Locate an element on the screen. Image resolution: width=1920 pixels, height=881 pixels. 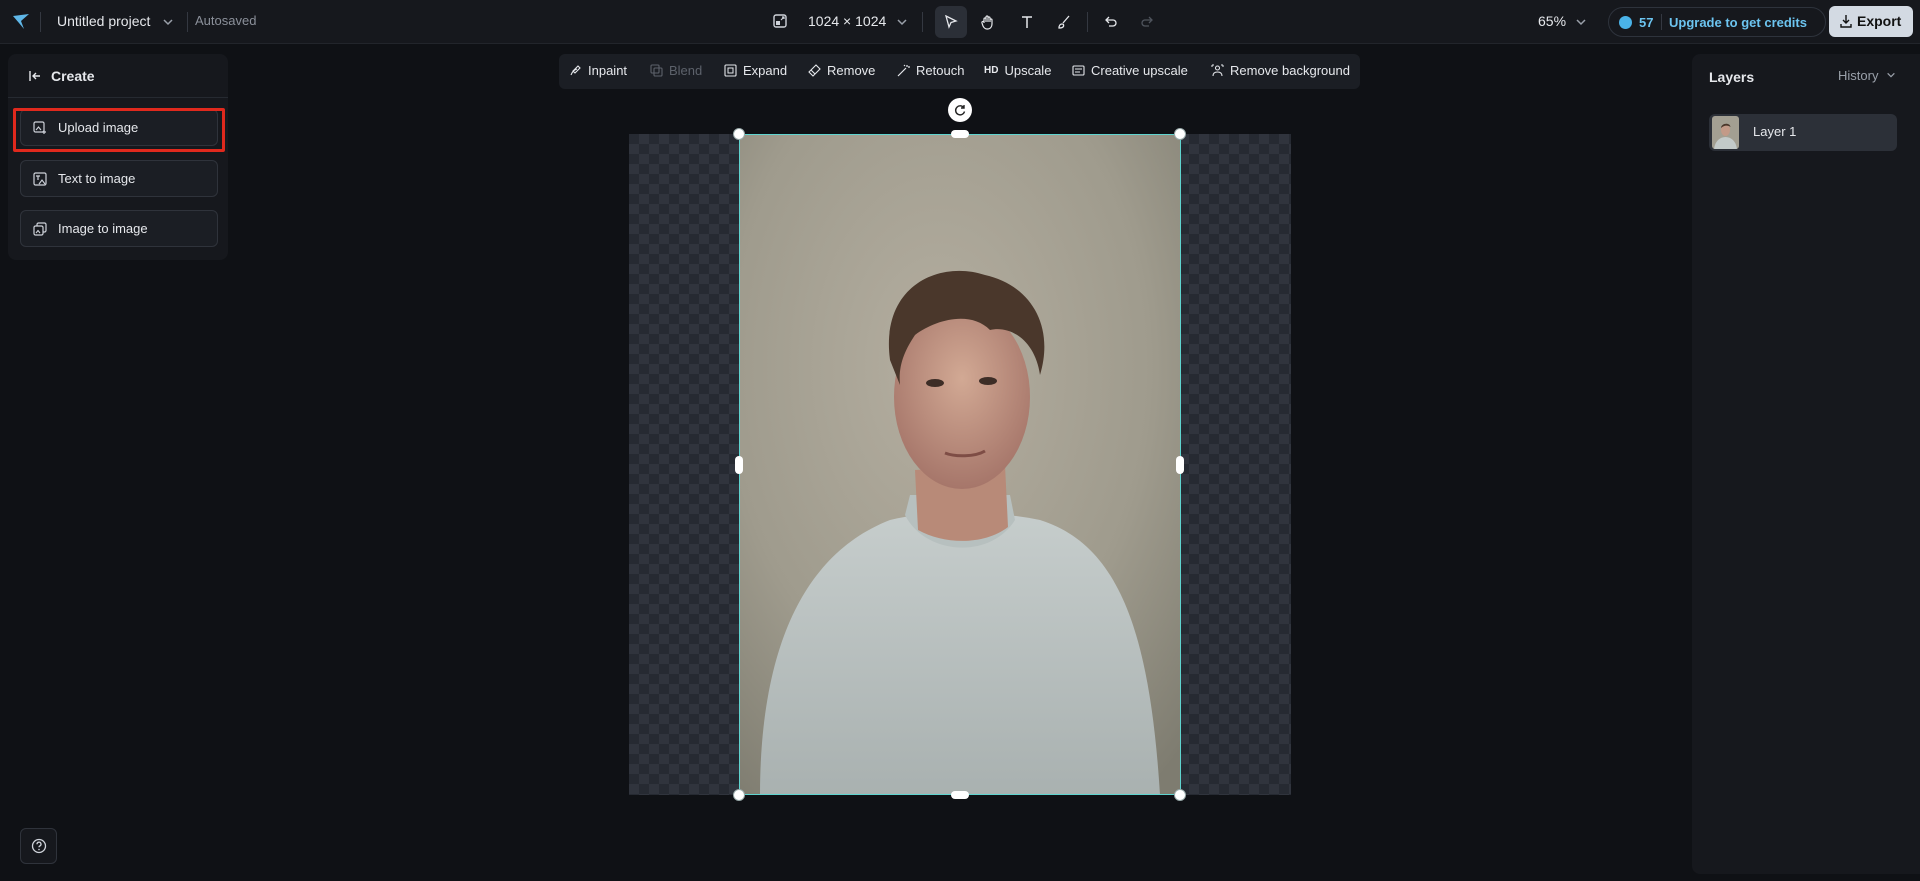
creative-upscale-button: Creative upscale is located at coordinates (1130, 70).